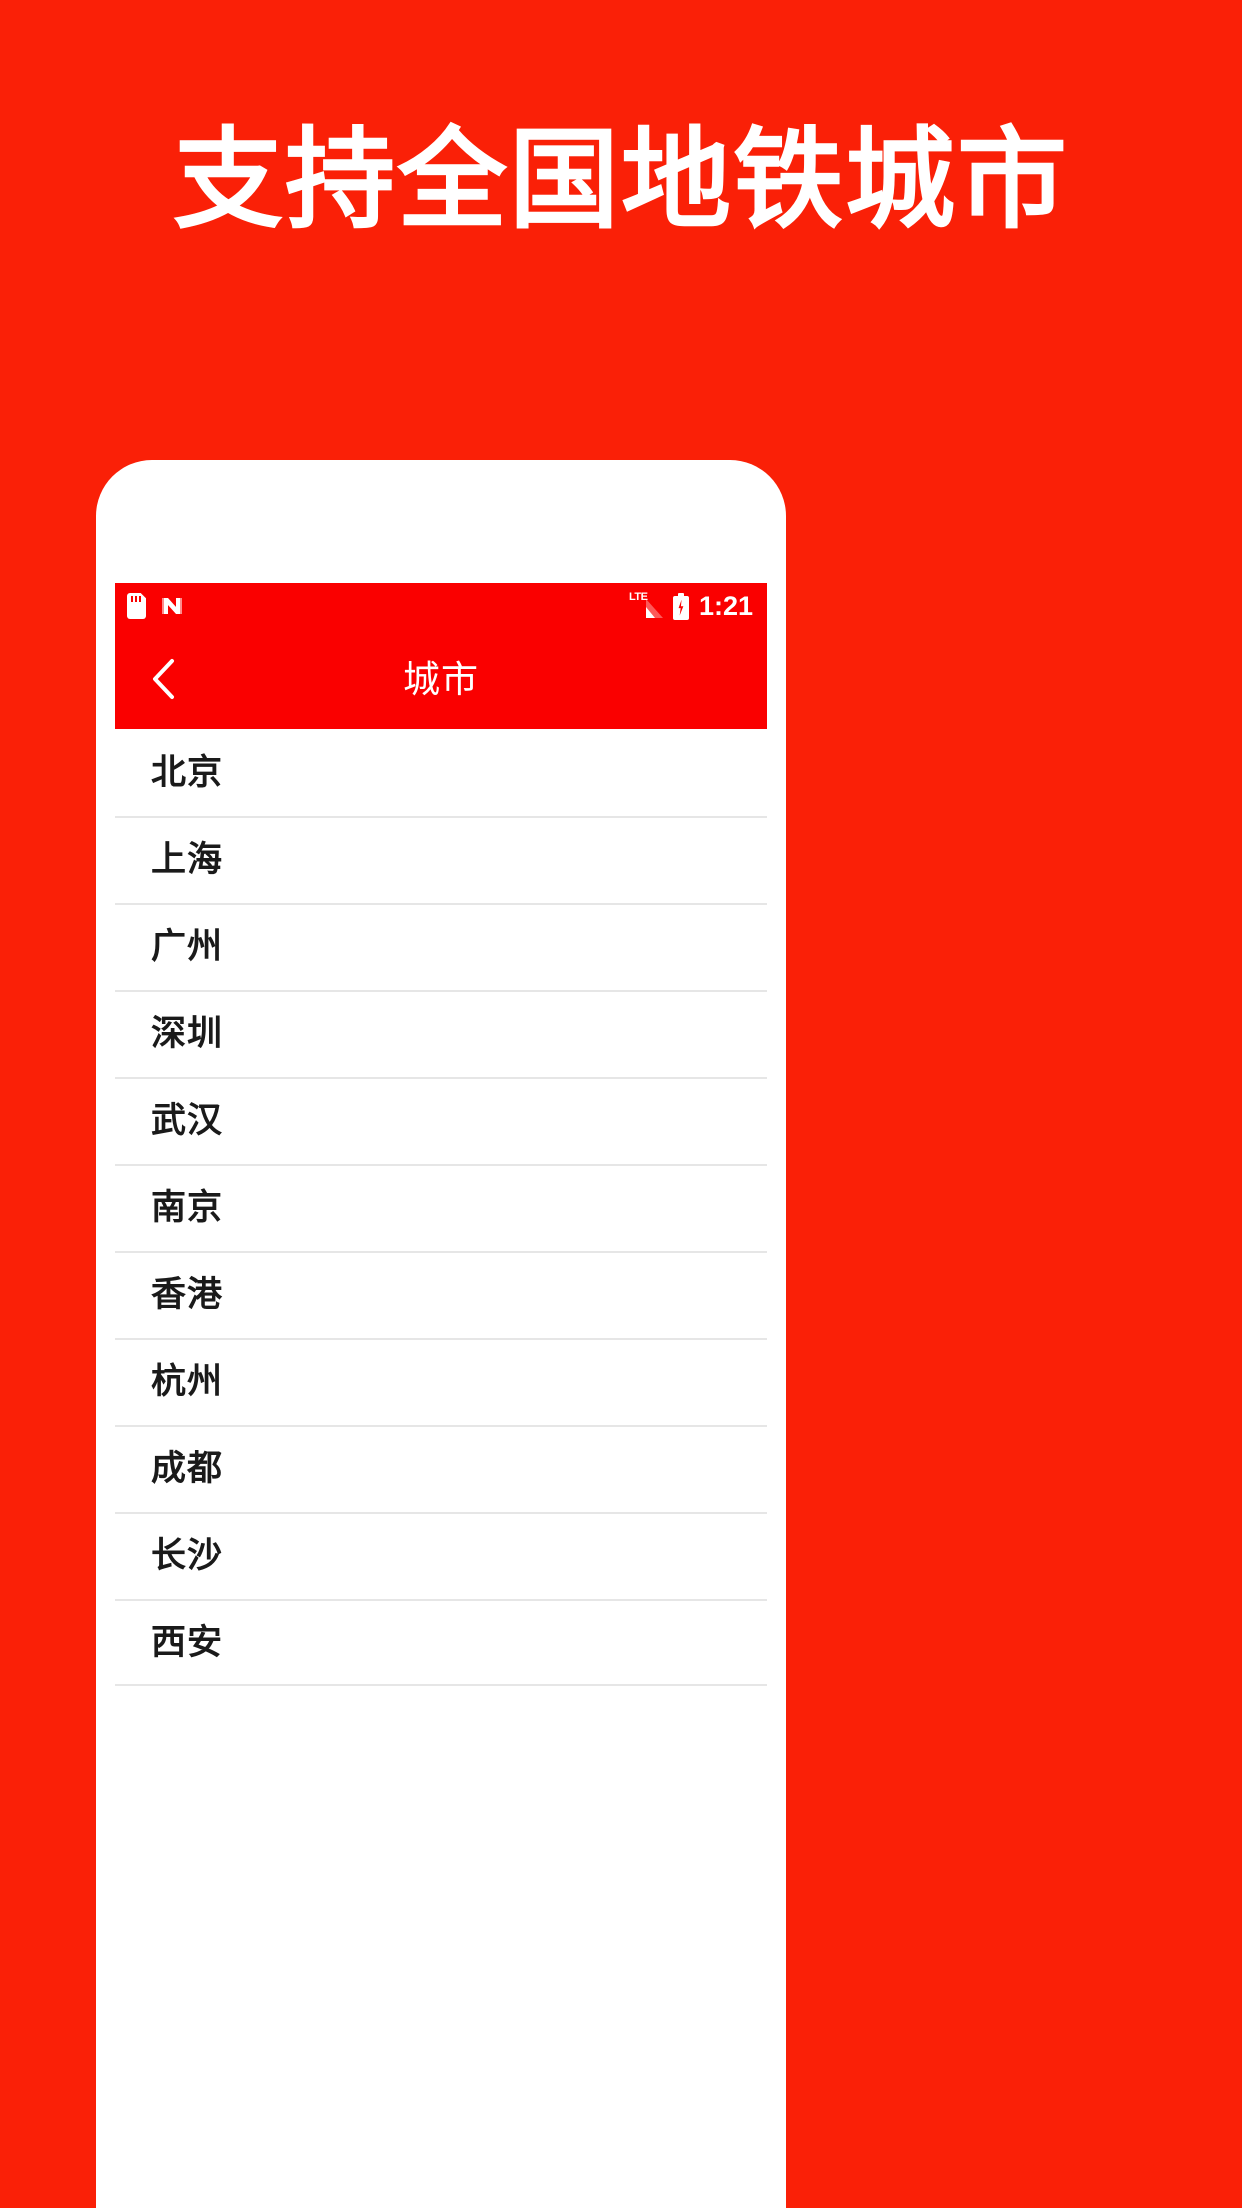 Image resolution: width=1242 pixels, height=2208 pixels. What do you see at coordinates (136, 606) in the screenshot?
I see `sd-card-icon` at bounding box center [136, 606].